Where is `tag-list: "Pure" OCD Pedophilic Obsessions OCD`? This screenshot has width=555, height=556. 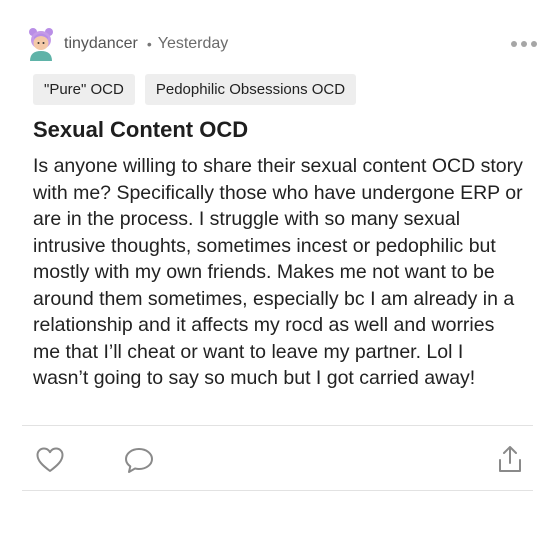
tag-list: "Pure" OCD Pedophilic Obsessions OCD is located at coordinates (195, 89).